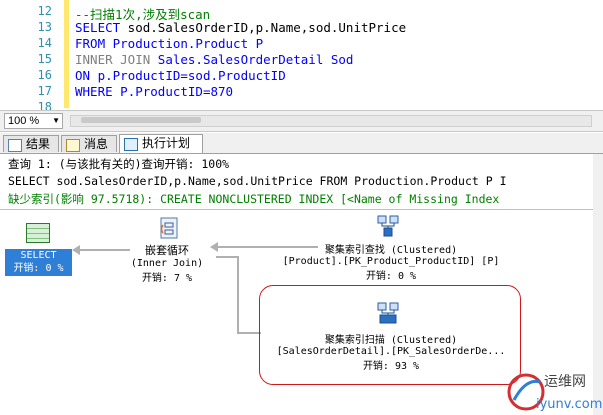 Image resolution: width=603 pixels, height=415 pixels. I want to click on line-number: 14, so click(44, 43).